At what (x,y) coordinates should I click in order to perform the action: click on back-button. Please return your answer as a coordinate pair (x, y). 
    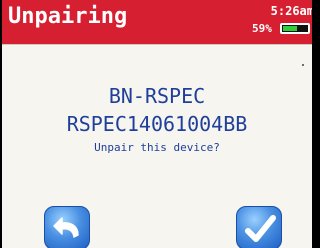
    Looking at the image, I should click on (67, 227).